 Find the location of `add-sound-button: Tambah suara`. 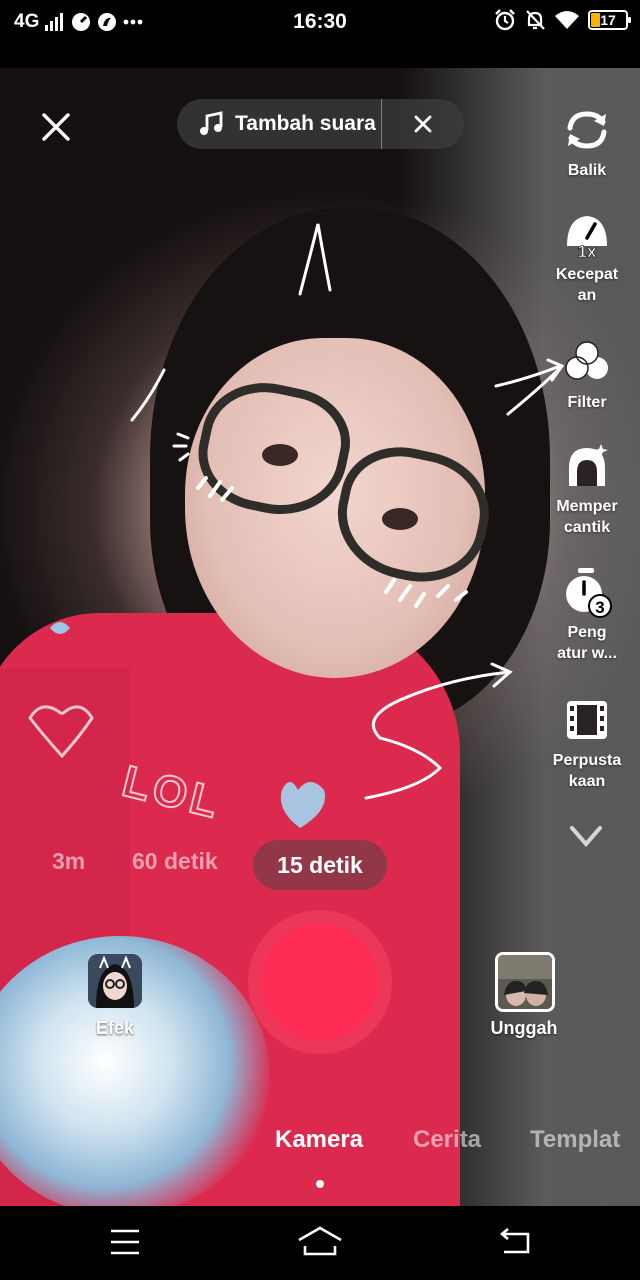

add-sound-button: Tambah suara is located at coordinates (279, 124).